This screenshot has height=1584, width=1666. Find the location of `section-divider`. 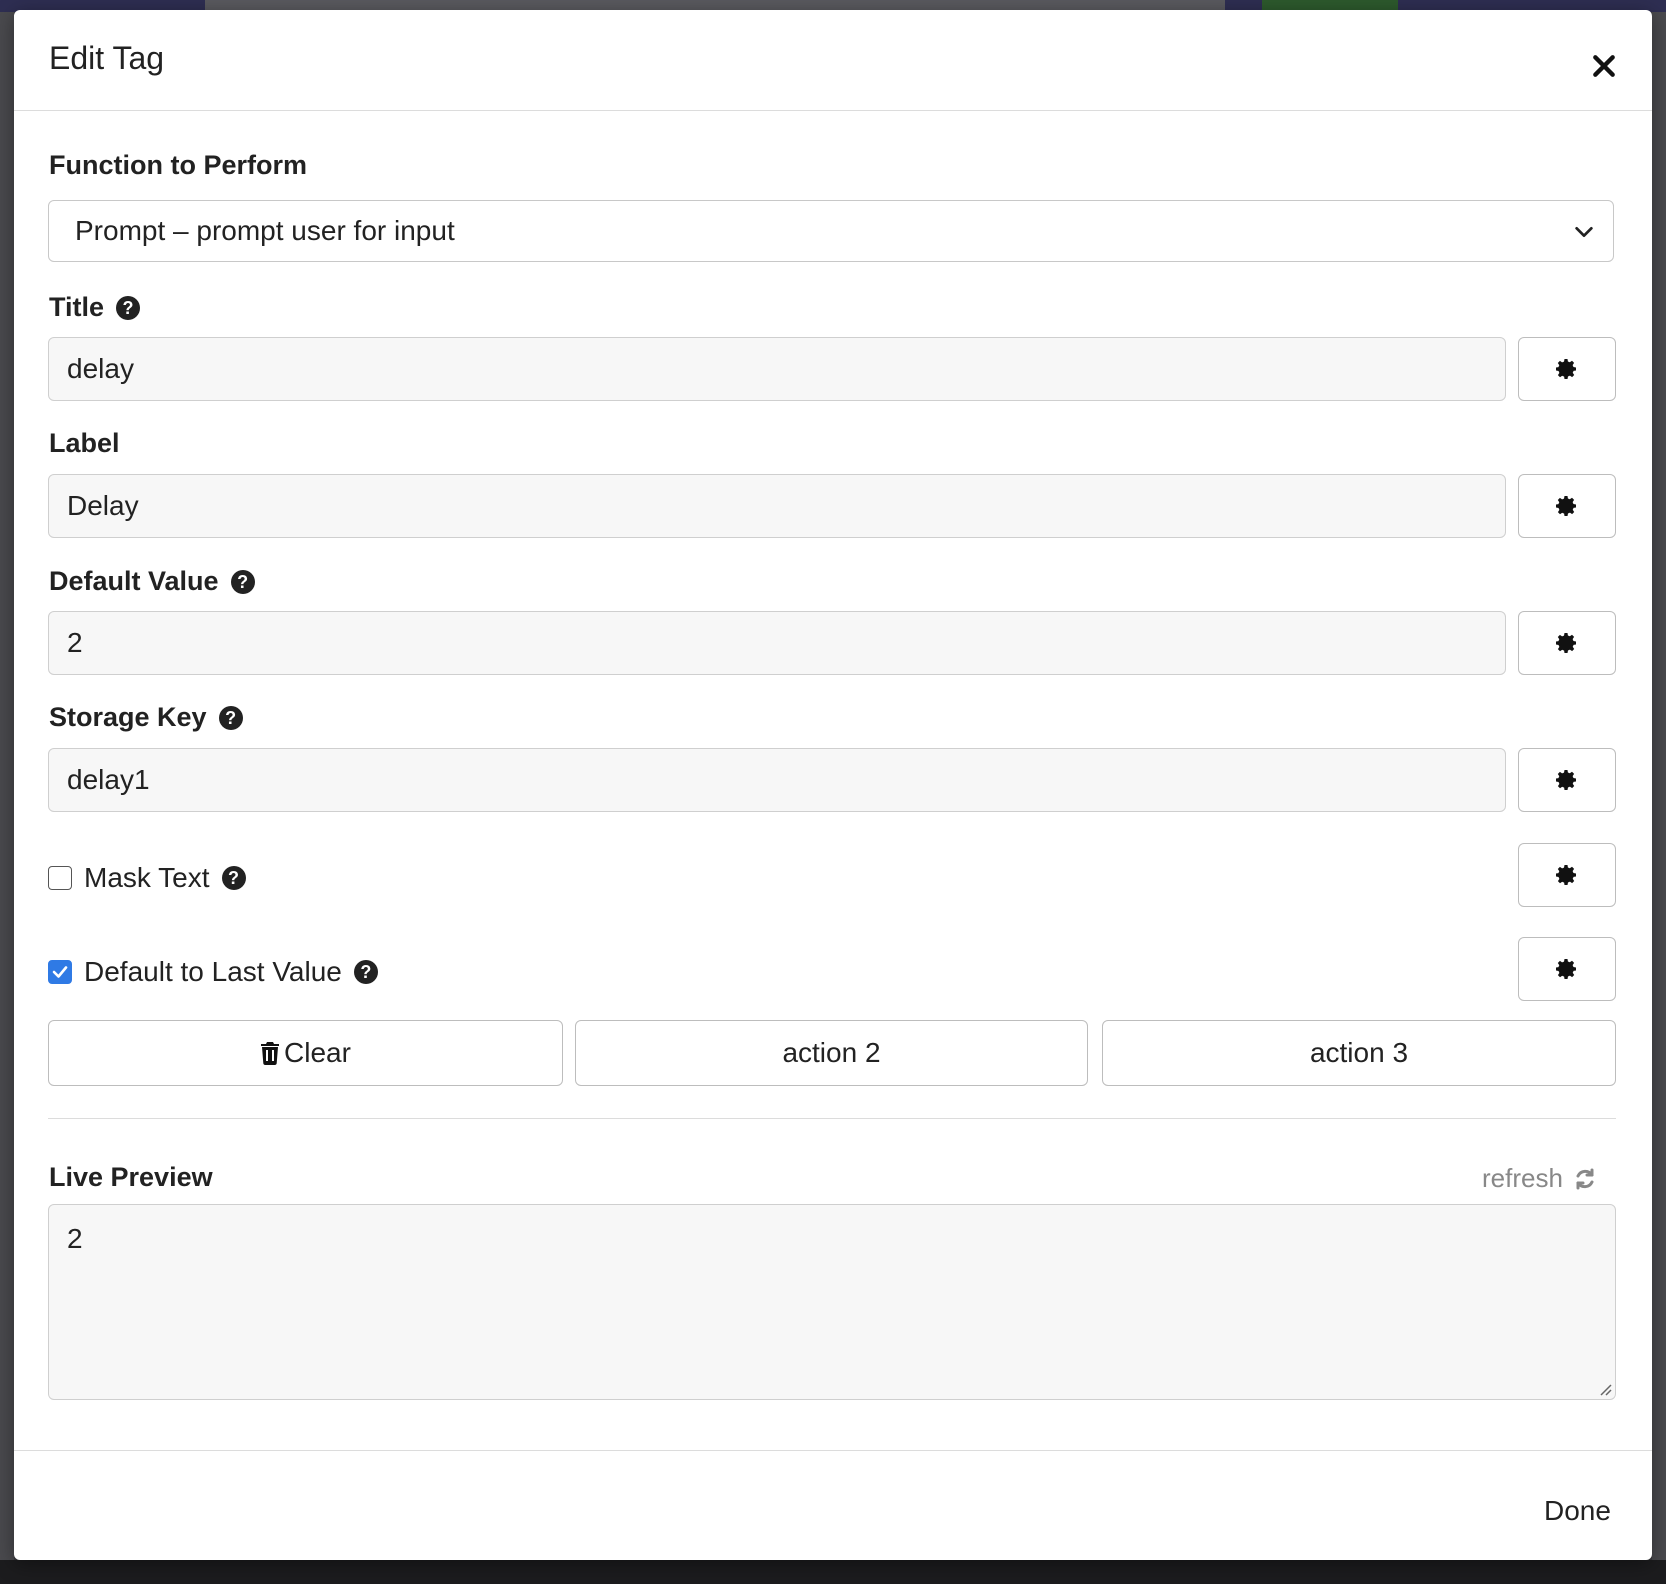

section-divider is located at coordinates (832, 1118).